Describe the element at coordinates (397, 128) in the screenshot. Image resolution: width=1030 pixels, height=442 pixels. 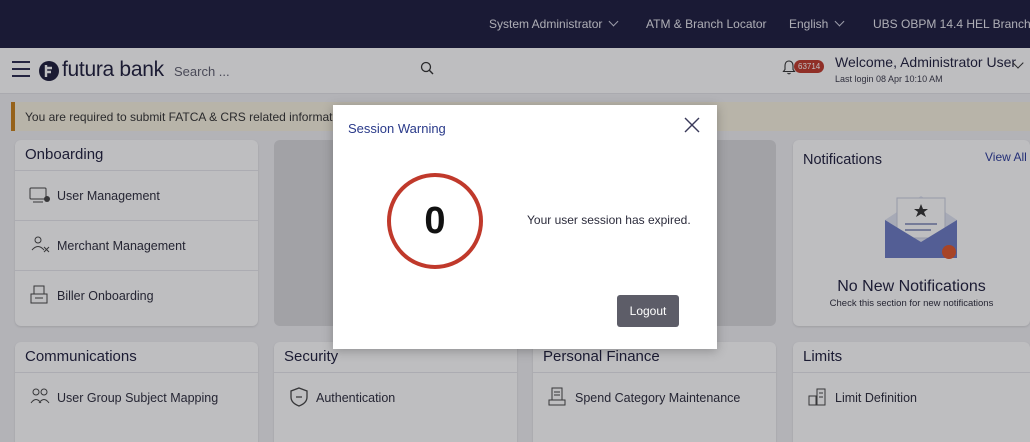
I see `dialog-title: Session Warning` at that location.